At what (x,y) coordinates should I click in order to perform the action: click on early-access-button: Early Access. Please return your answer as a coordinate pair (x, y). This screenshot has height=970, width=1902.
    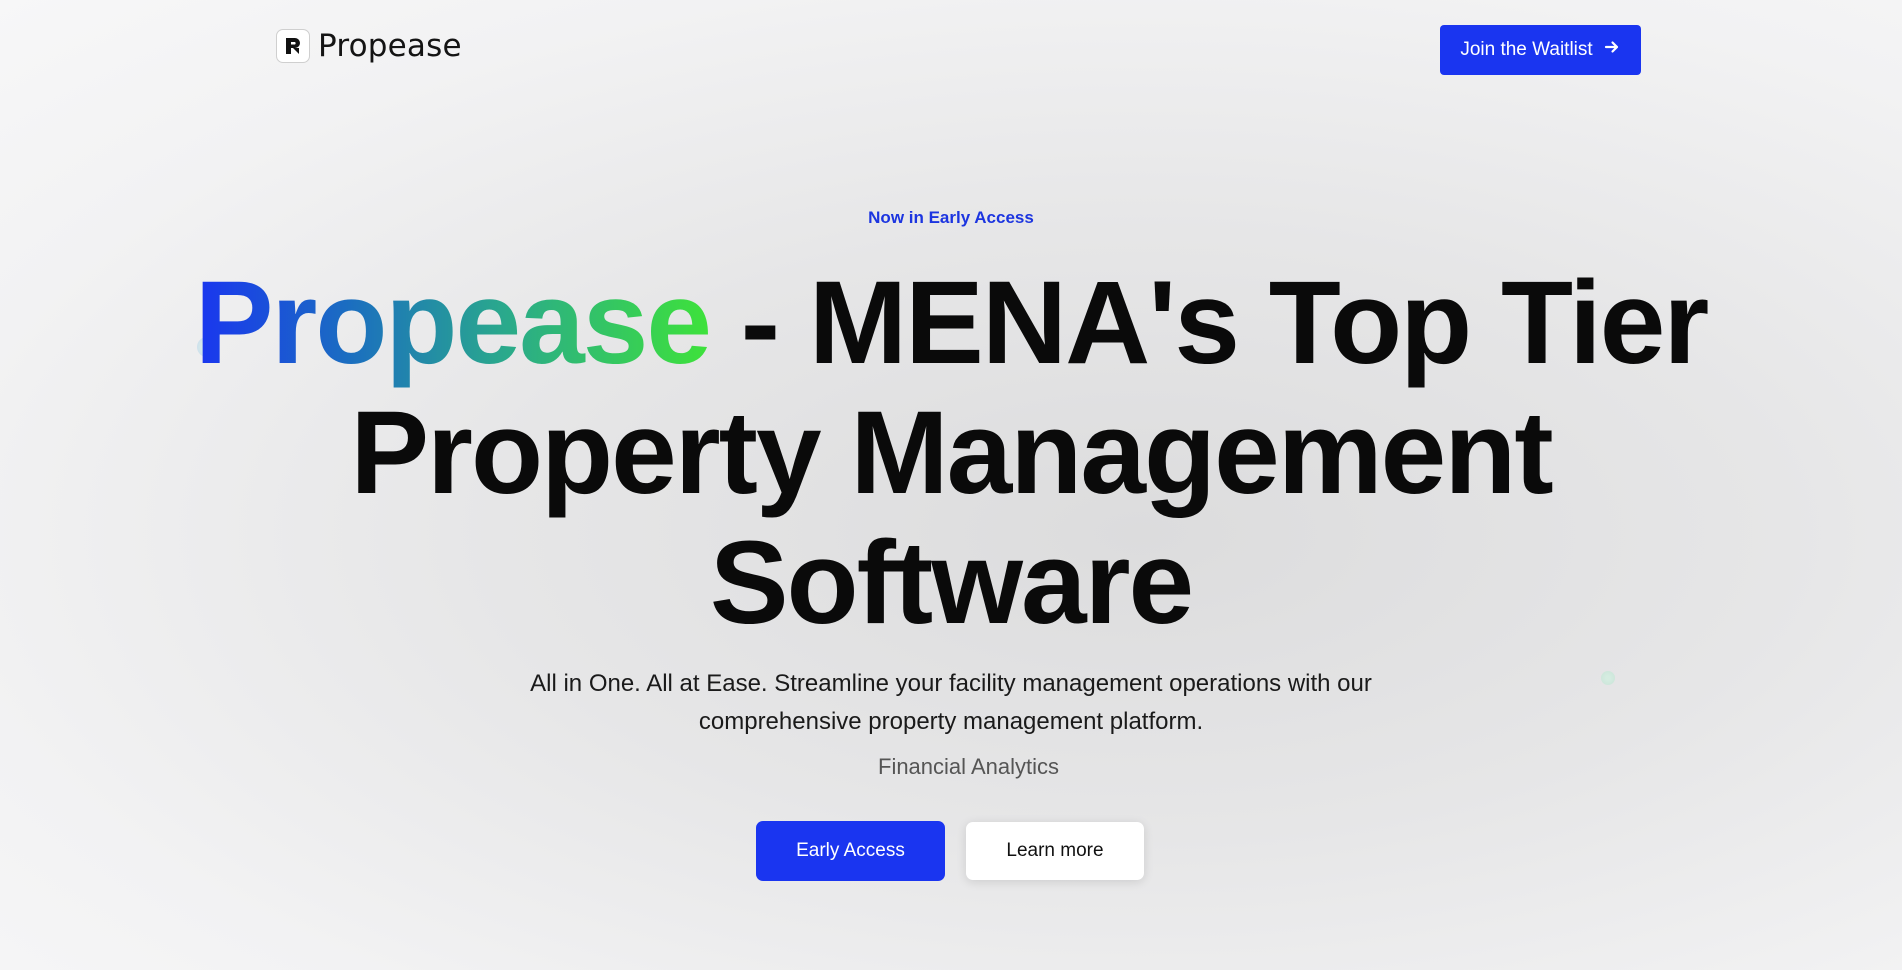
    Looking at the image, I should click on (850, 851).